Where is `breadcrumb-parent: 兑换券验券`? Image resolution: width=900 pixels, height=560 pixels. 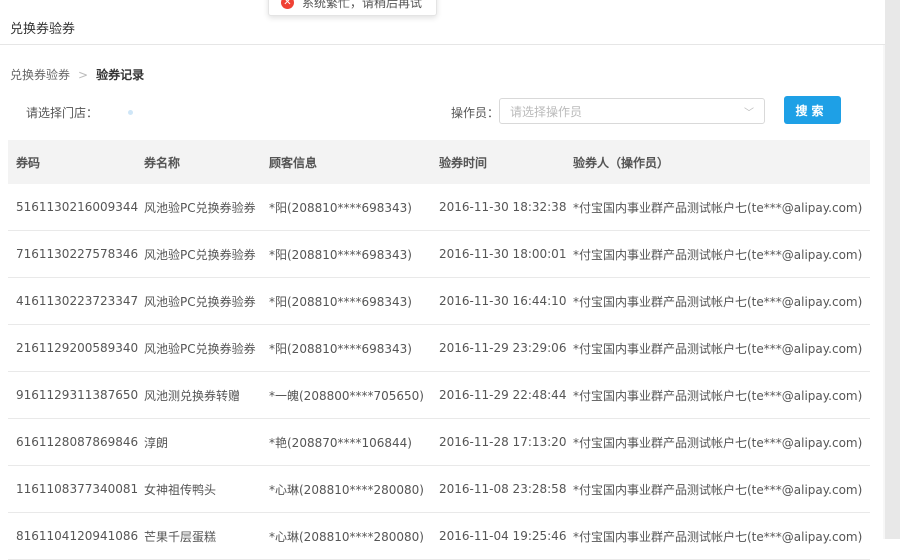 breadcrumb-parent: 兑换券验券 is located at coordinates (40, 75).